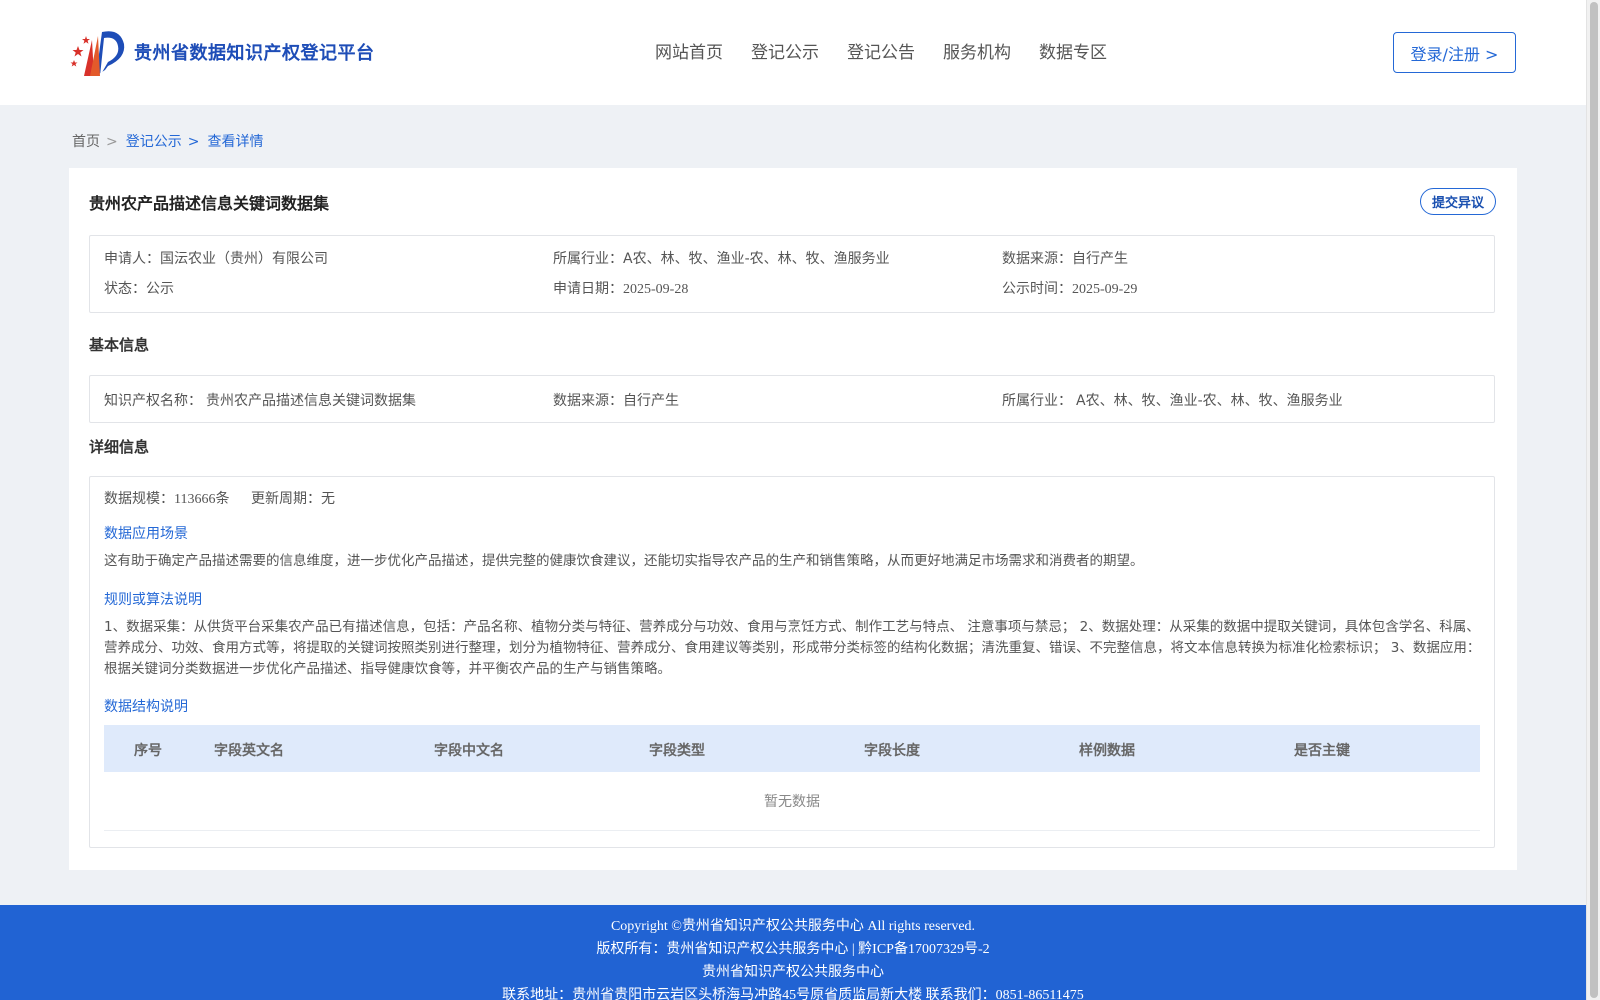 The image size is (1600, 1000). I want to click on site-logo: 贵州省数据知识产权登记平台, so click(222, 52).